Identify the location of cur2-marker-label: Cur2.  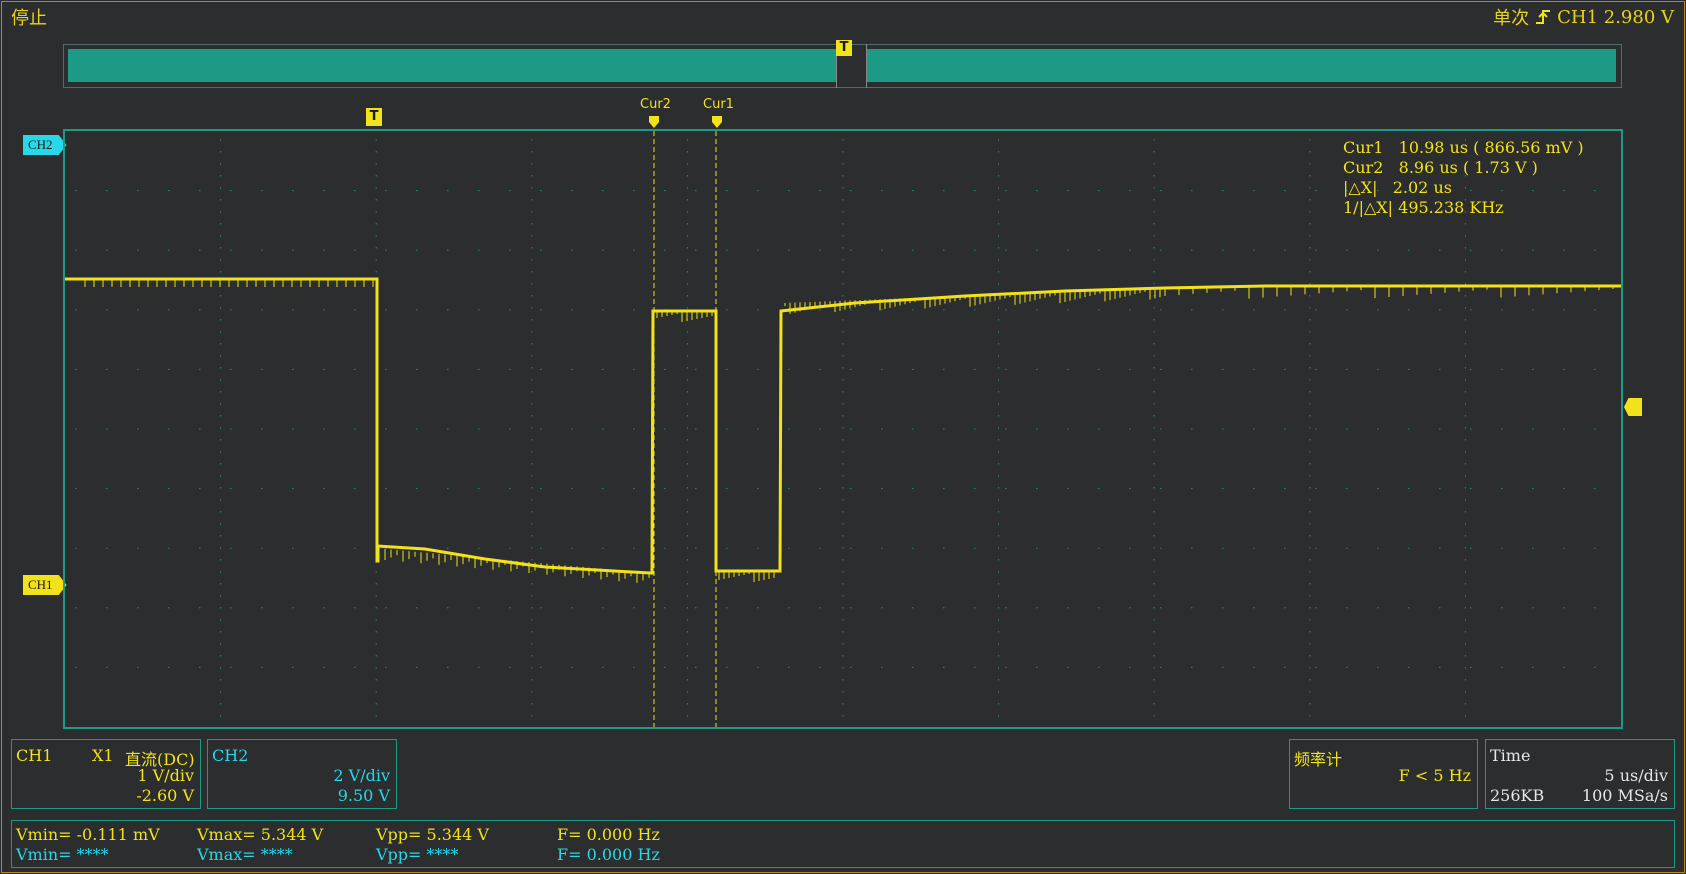
(655, 104).